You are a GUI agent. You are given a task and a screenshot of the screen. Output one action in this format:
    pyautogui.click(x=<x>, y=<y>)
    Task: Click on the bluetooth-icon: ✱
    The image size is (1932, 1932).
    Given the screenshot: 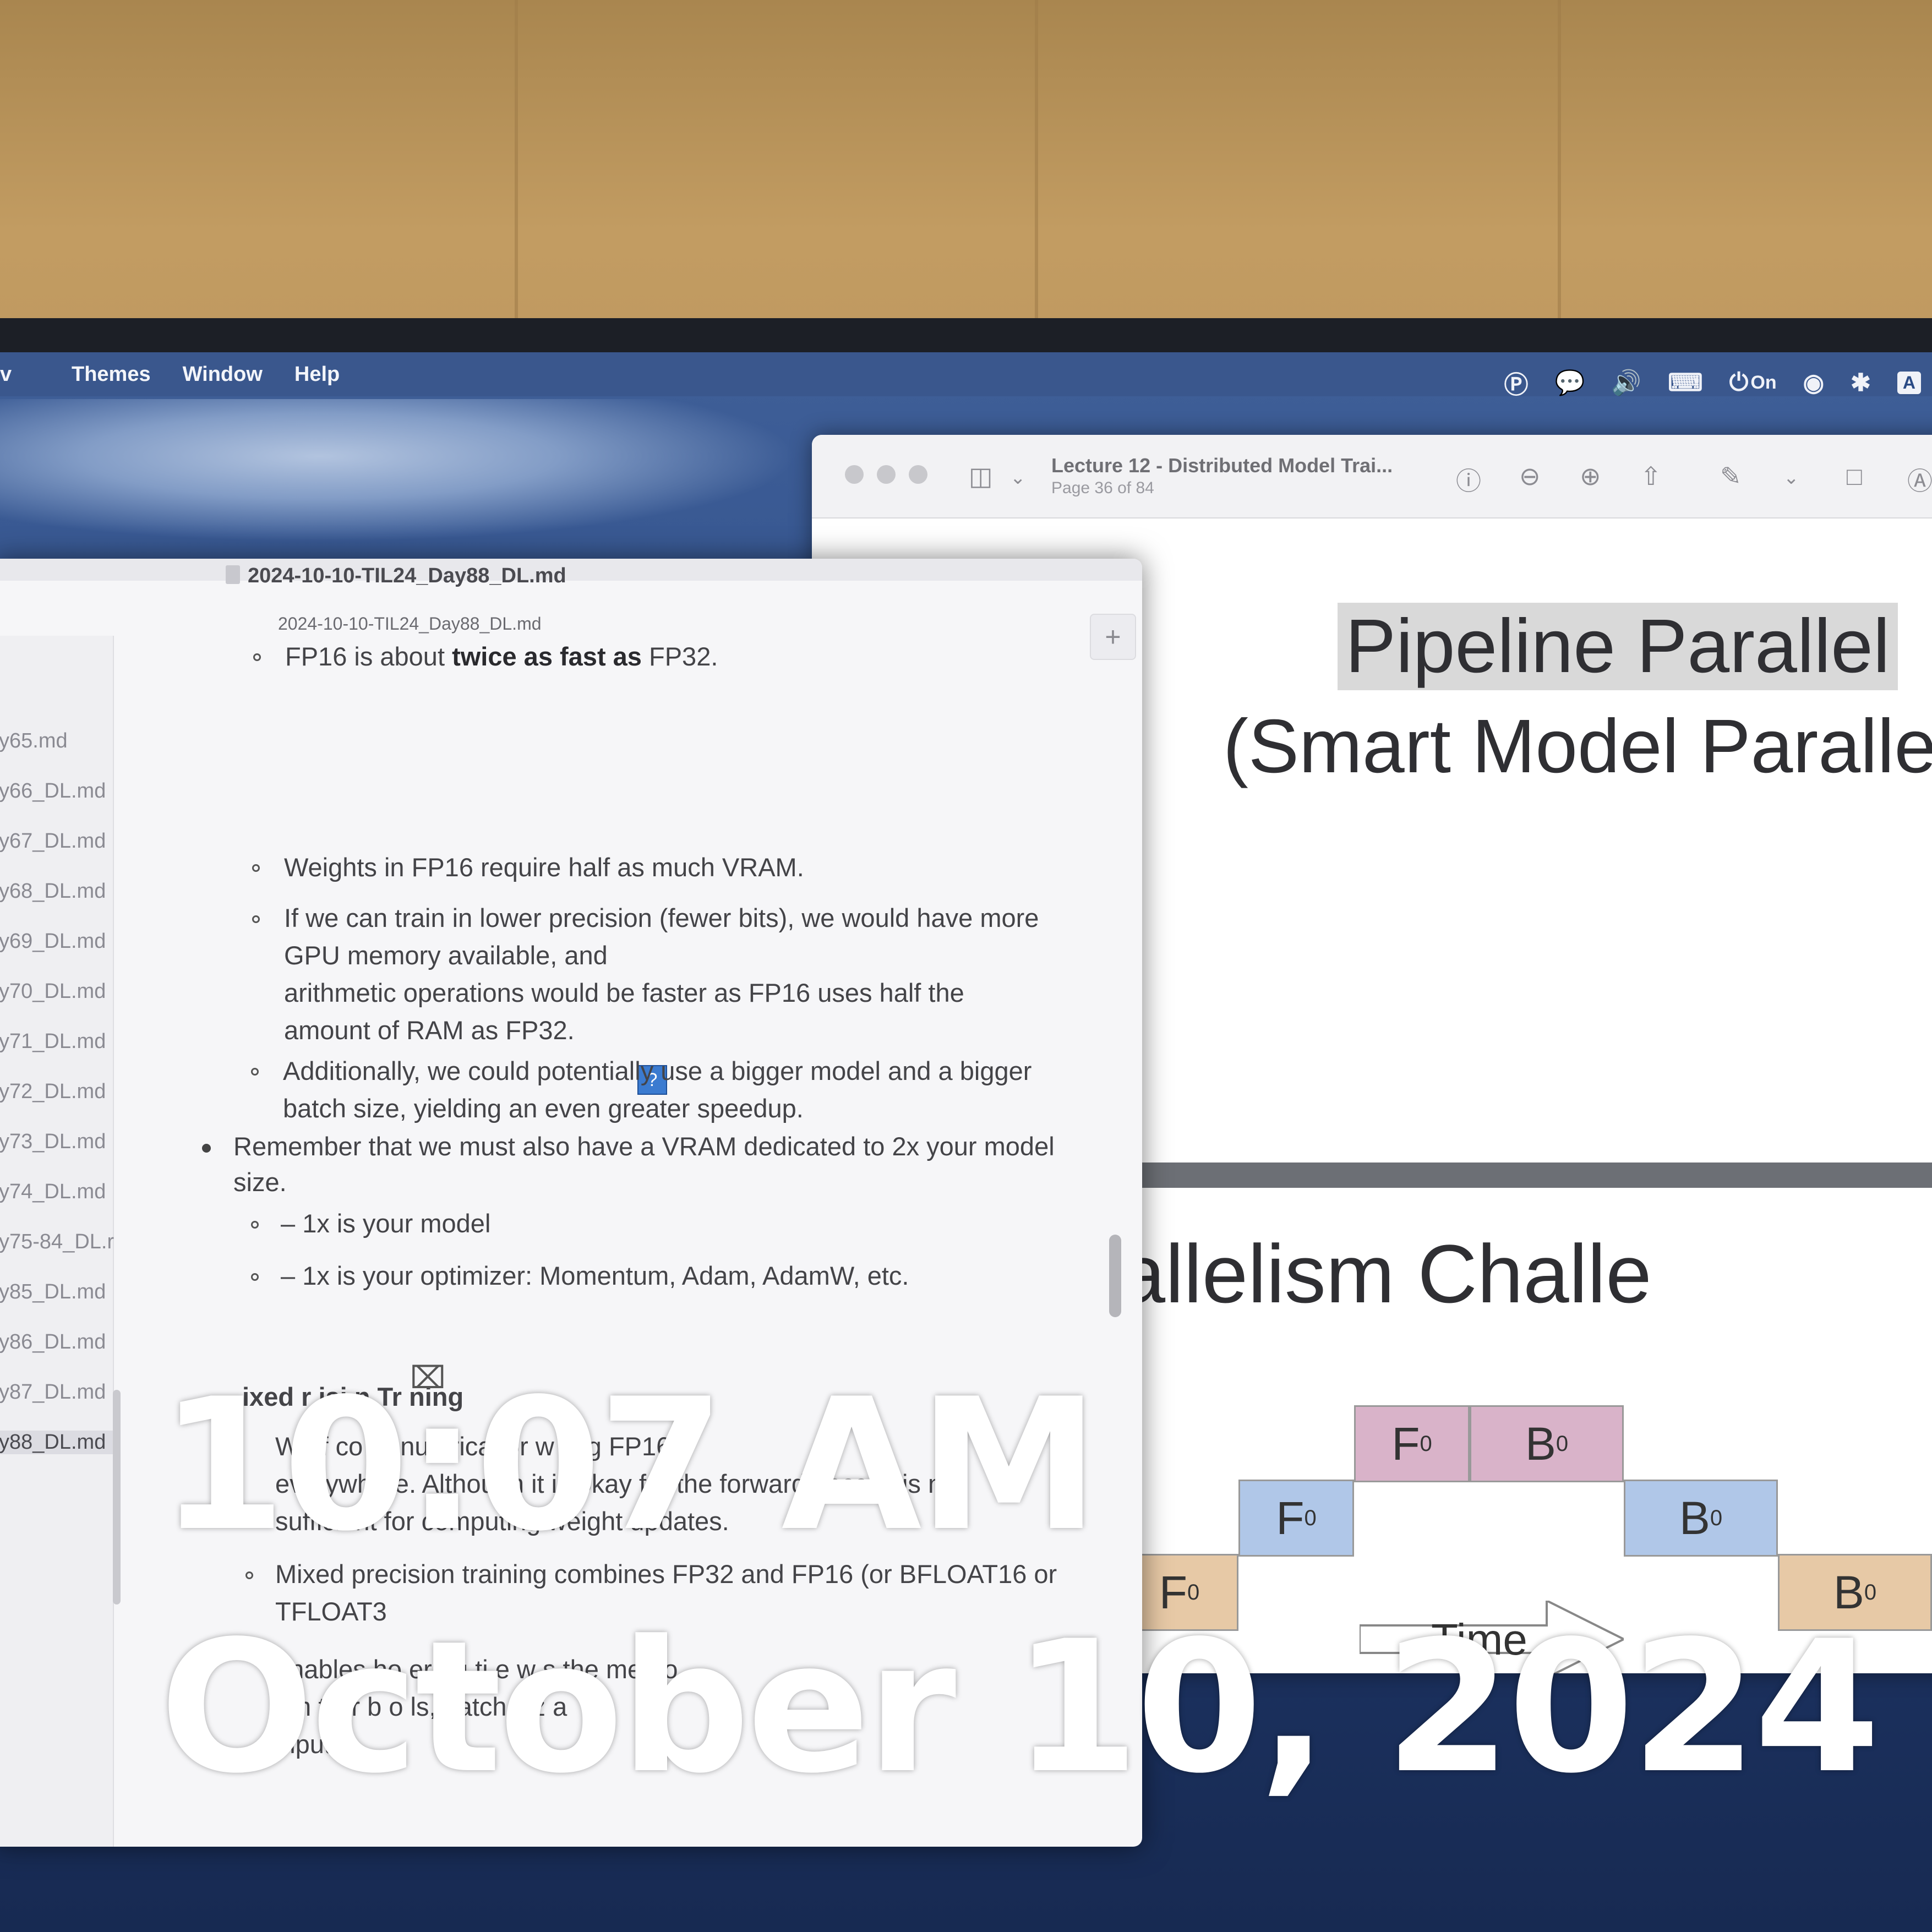 What is the action you would take?
    pyautogui.click(x=1861, y=383)
    